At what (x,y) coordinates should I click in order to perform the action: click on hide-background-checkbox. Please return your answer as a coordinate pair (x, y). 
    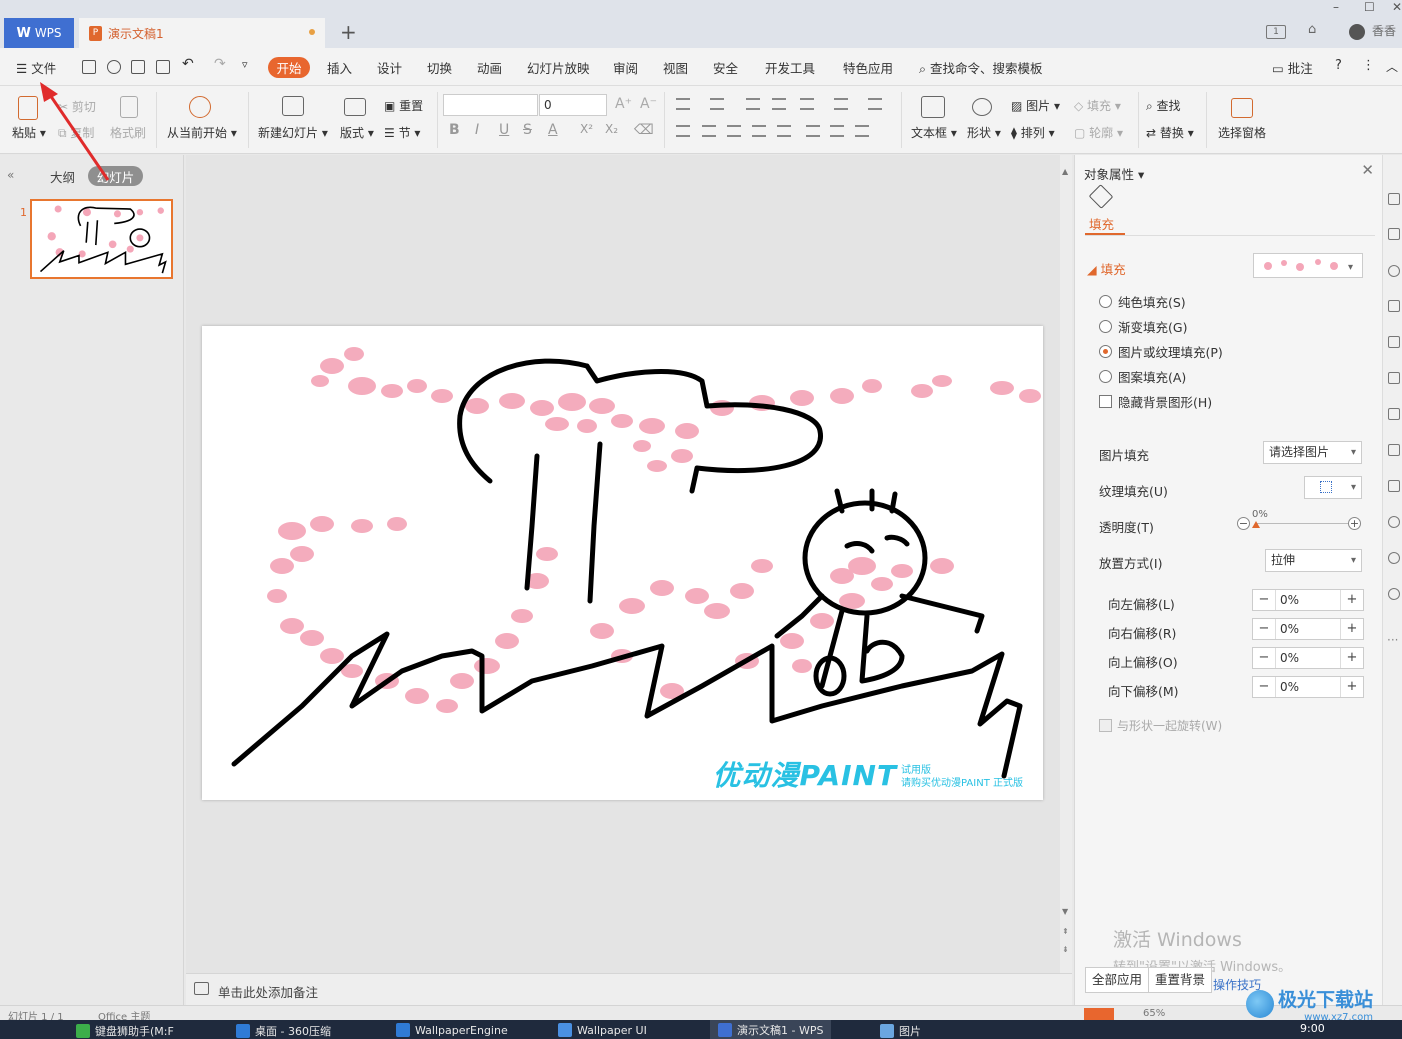
    Looking at the image, I should click on (1105, 401).